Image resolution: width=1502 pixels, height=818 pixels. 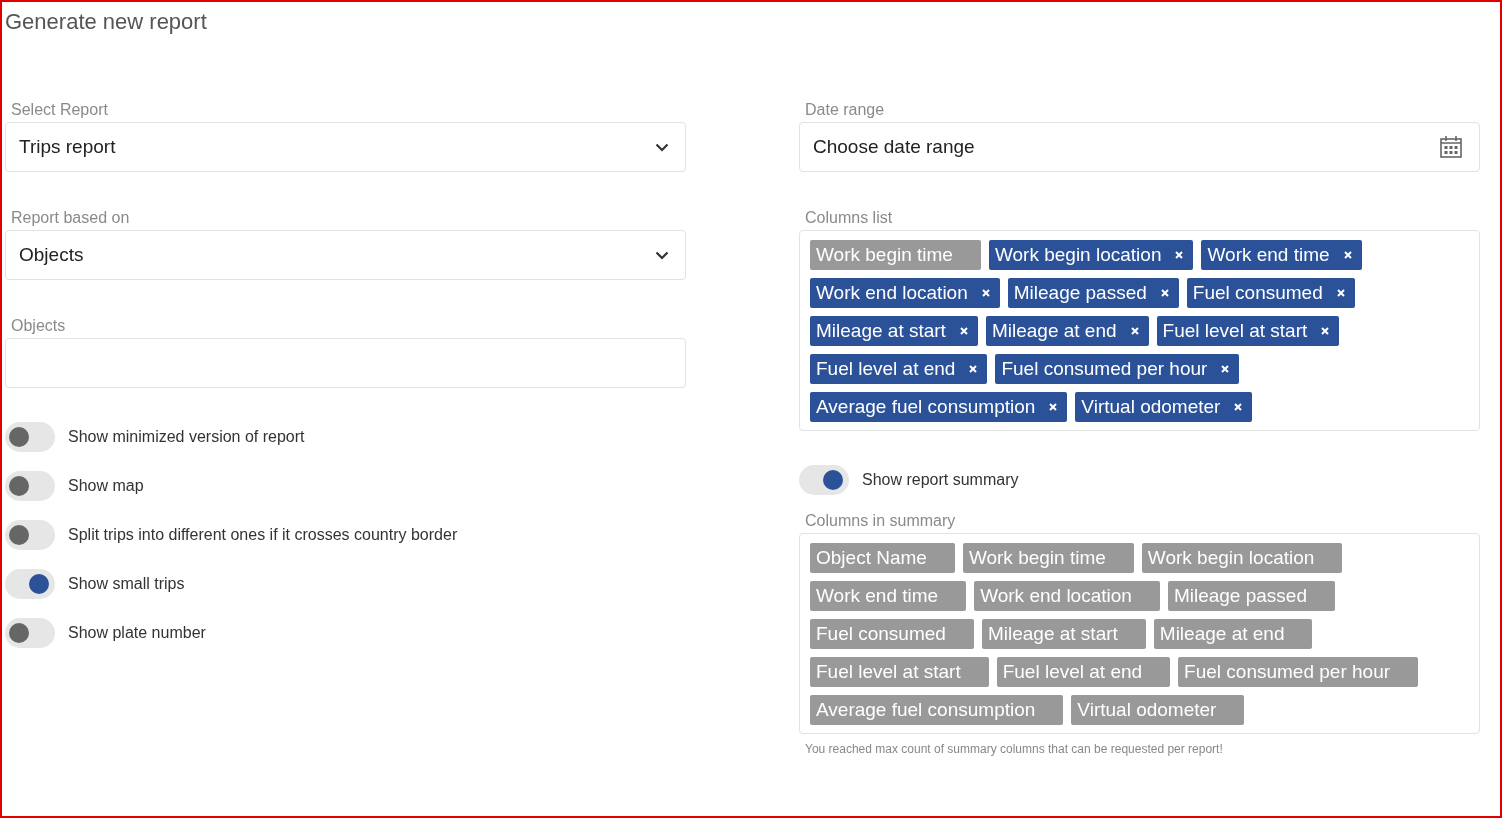 I want to click on column-chip: Average fuel consumption, so click(x=939, y=407).